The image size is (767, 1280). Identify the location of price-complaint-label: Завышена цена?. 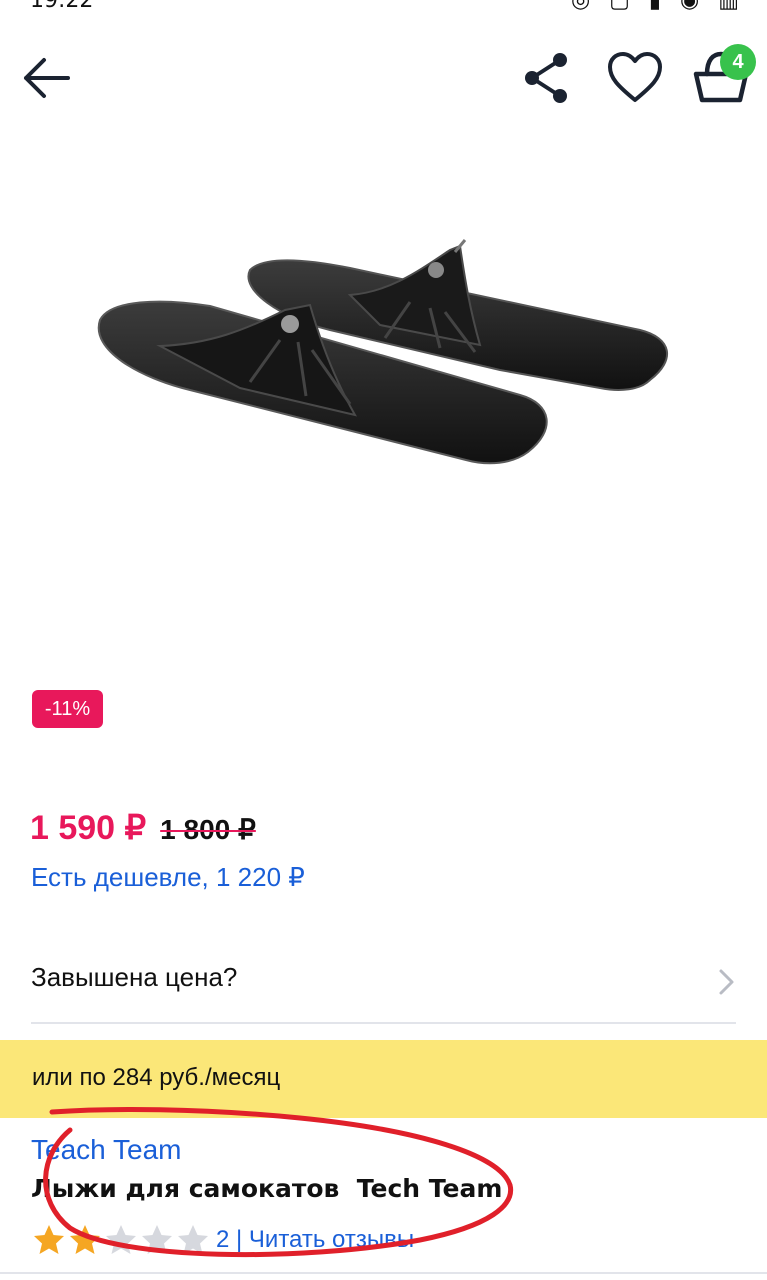
(134, 977).